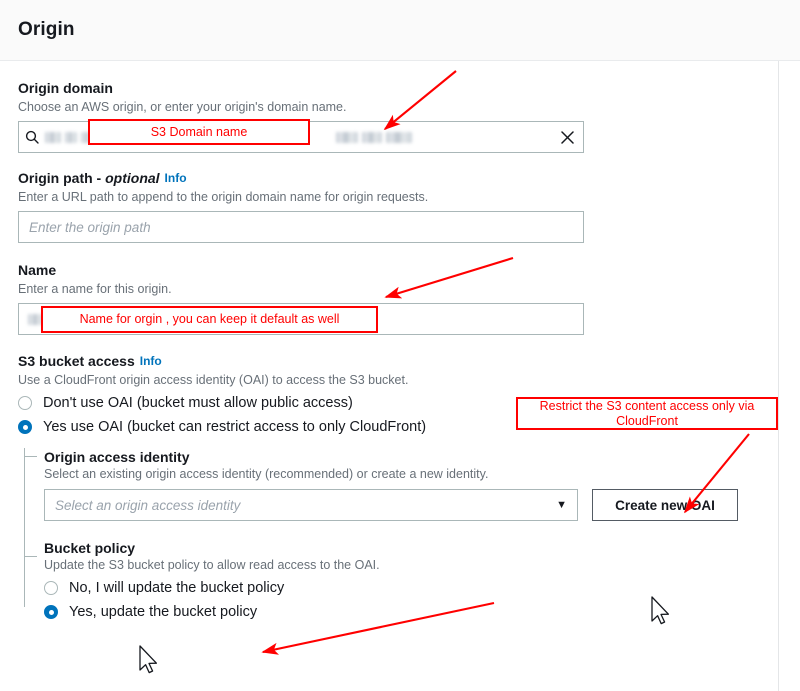 The height and width of the screenshot is (691, 800). What do you see at coordinates (90, 227) in the screenshot?
I see `origin-path-placeholder: Enter the origin path` at bounding box center [90, 227].